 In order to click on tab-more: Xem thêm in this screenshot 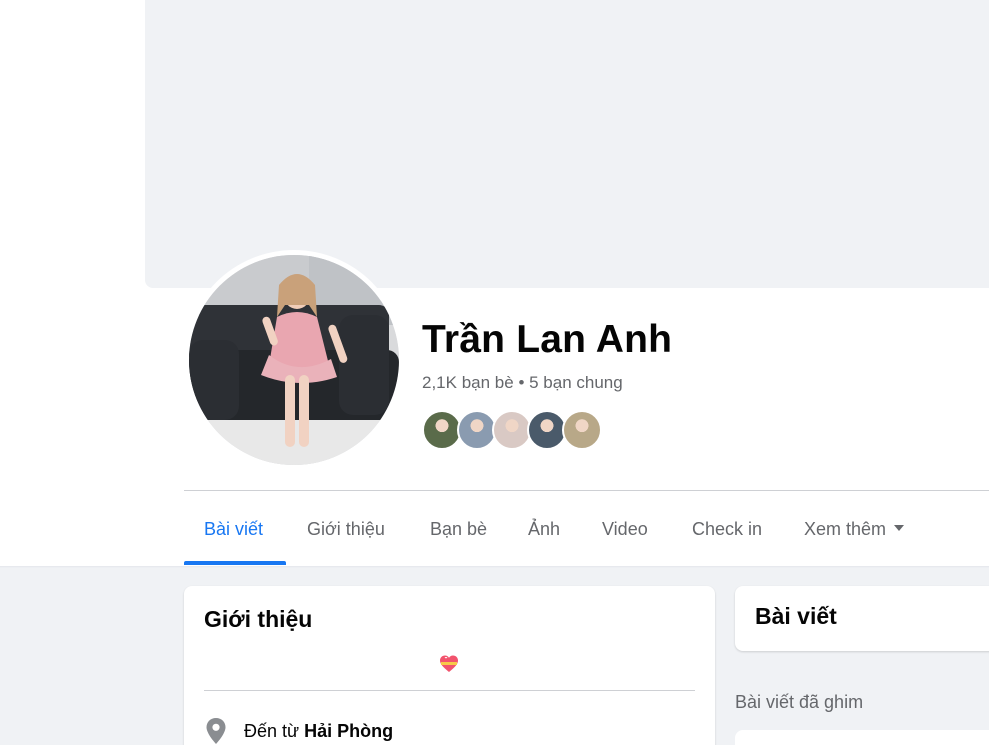, I will do `click(854, 528)`.